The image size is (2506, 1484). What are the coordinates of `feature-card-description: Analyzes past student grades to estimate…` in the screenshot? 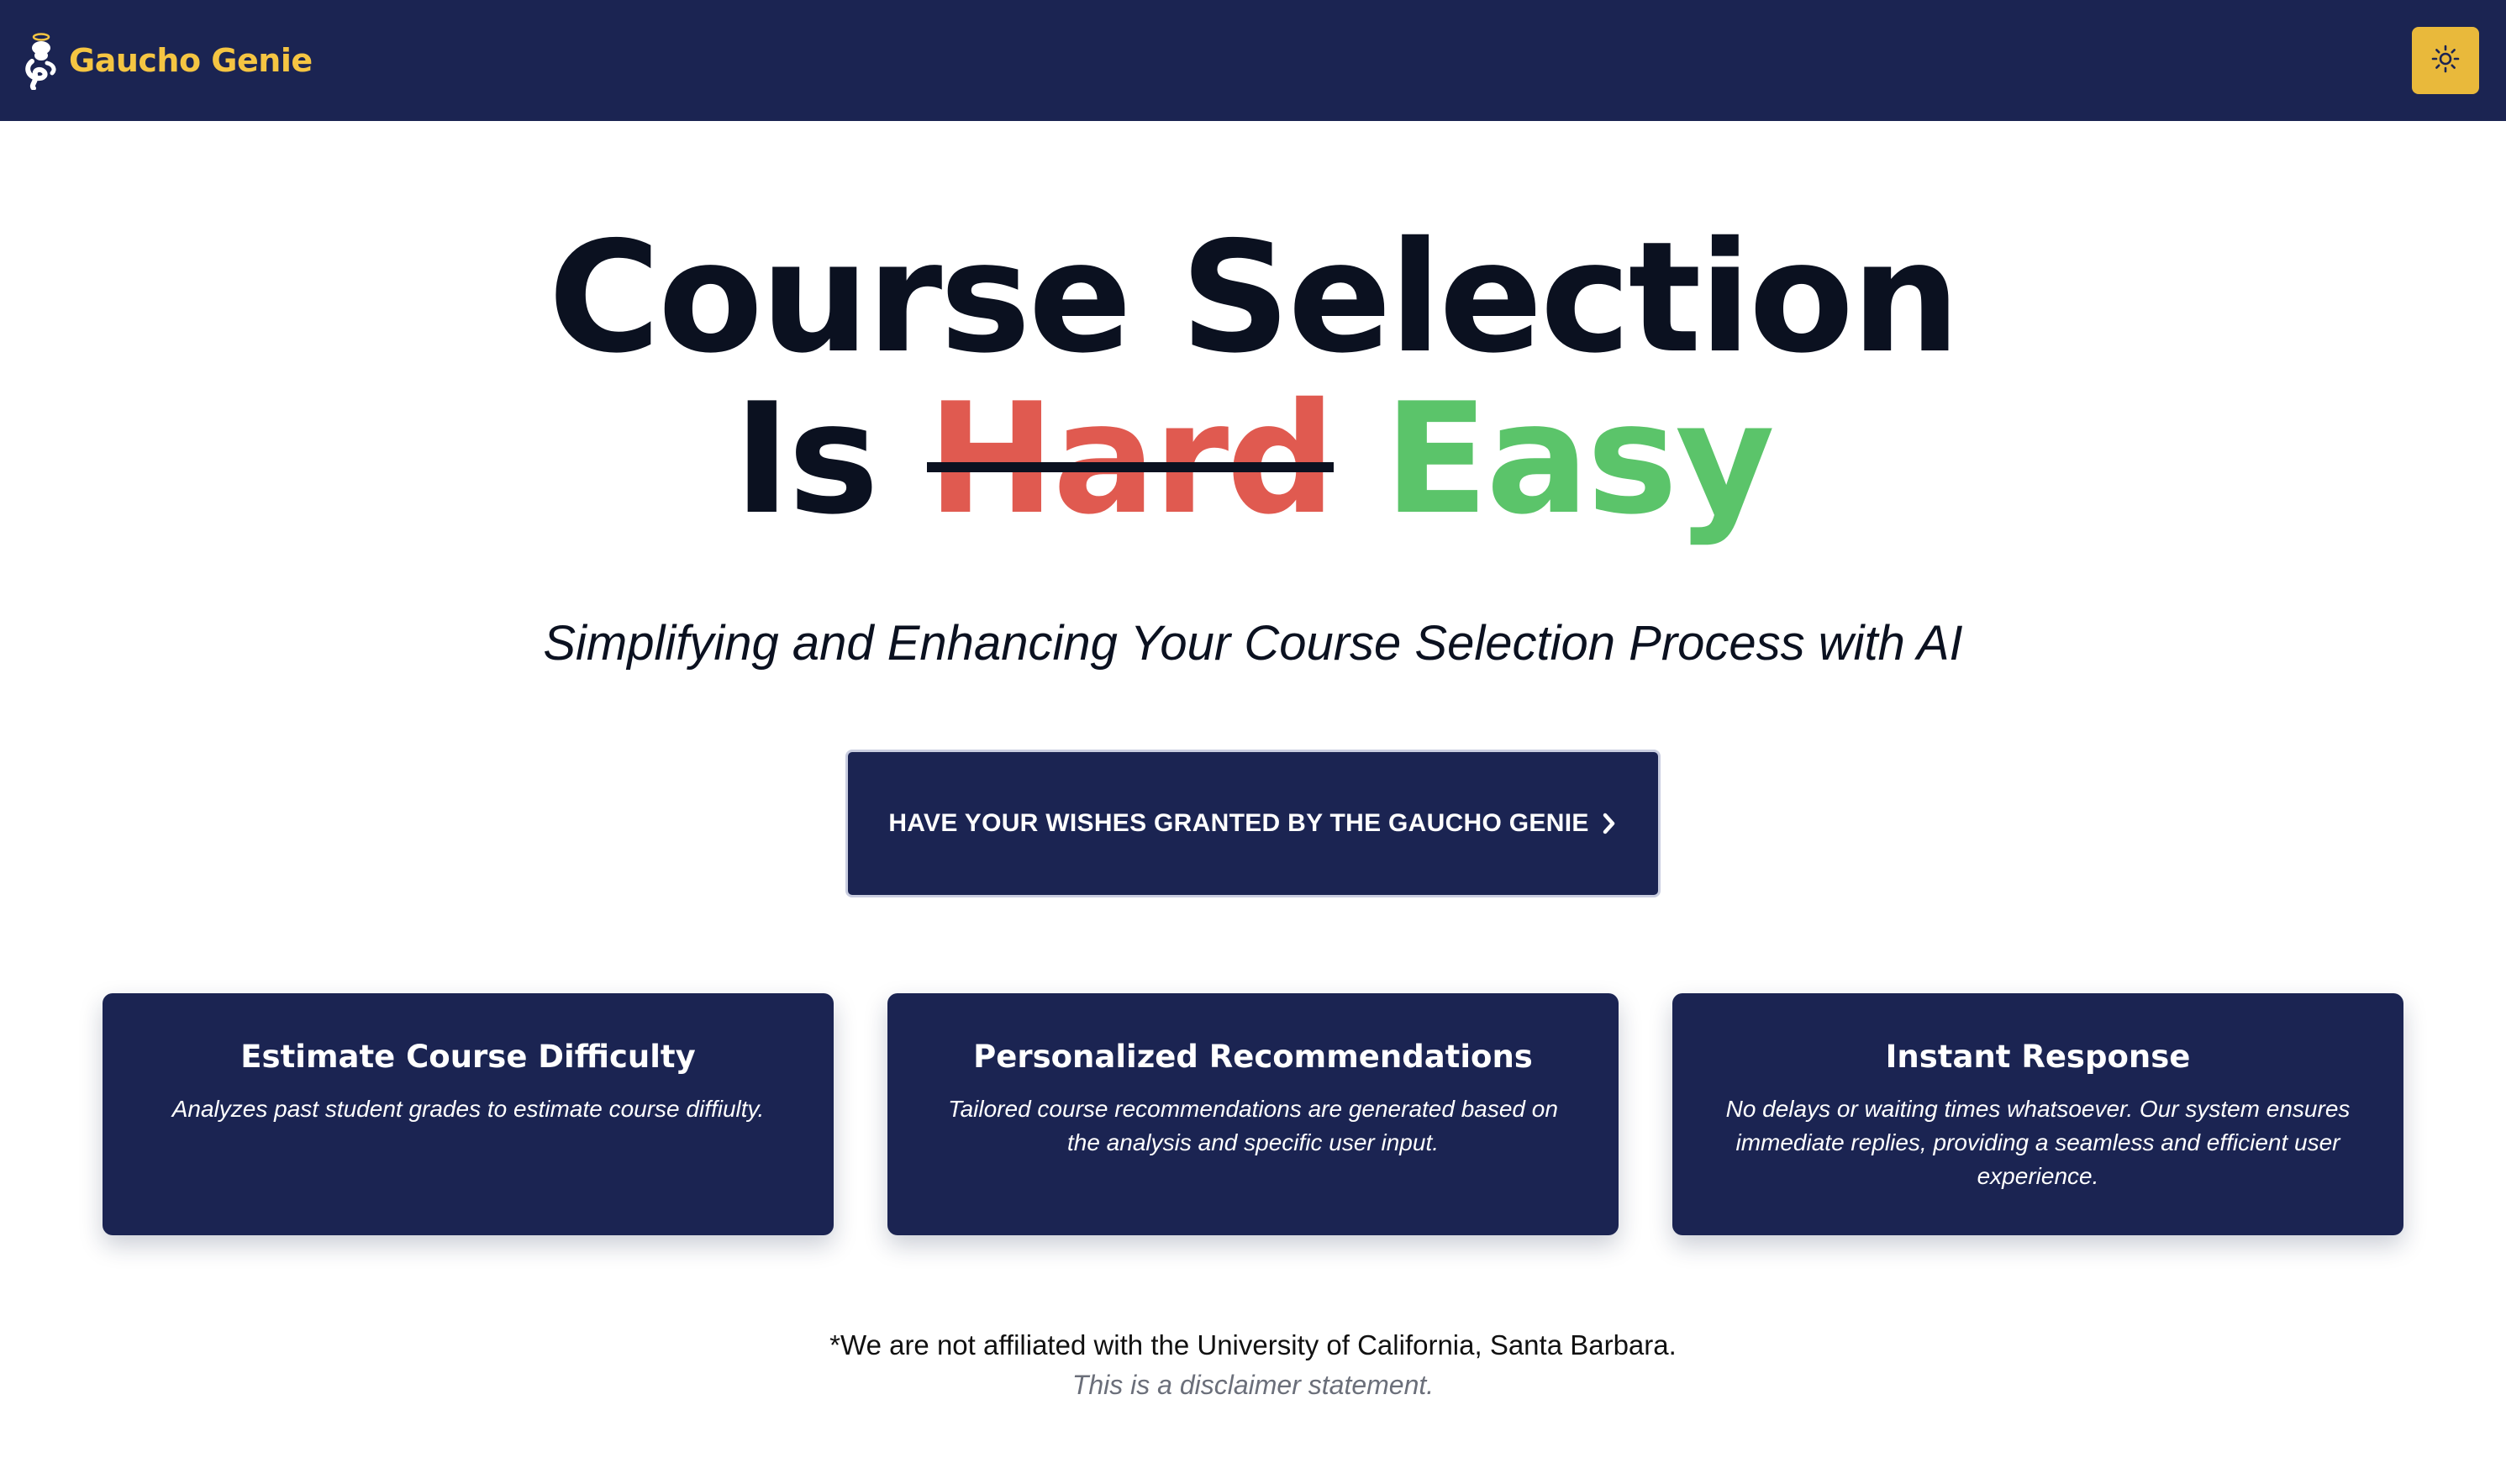 It's located at (468, 1109).